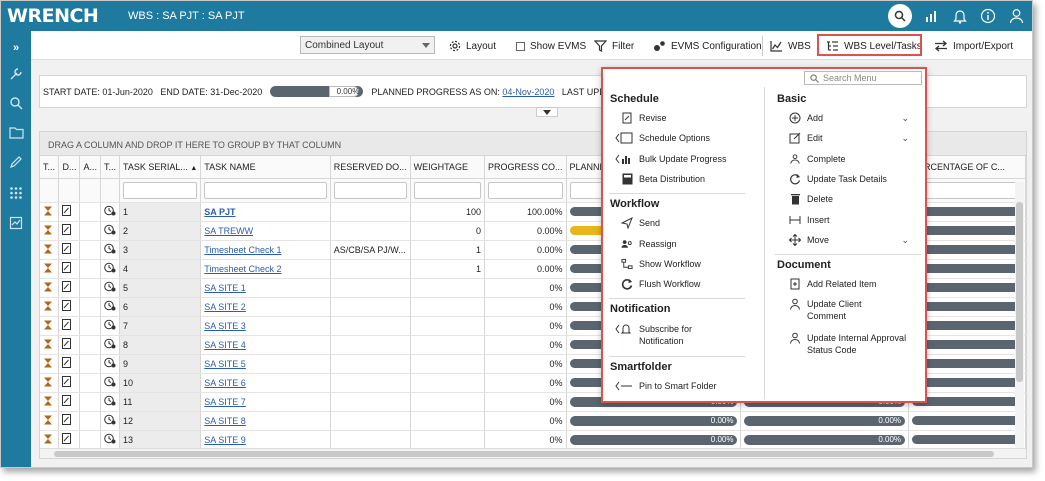 This screenshot has width=1045, height=481. What do you see at coordinates (228, 231) in the screenshot?
I see `task-name-link: SA TREWW` at bounding box center [228, 231].